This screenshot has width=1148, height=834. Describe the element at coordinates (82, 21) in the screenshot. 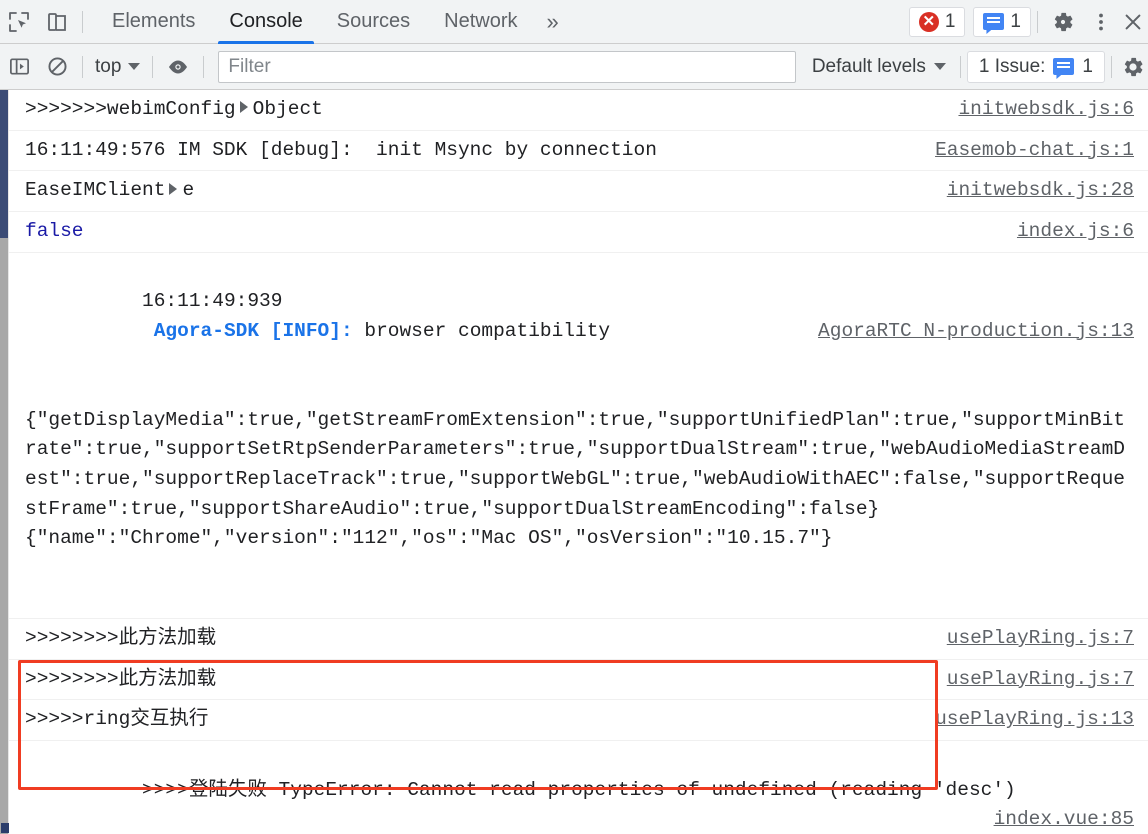

I see `toolbar-divider` at that location.